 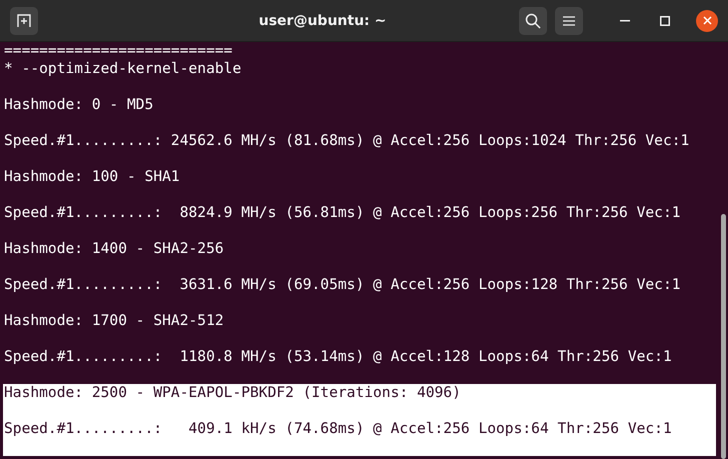 I want to click on window-title: user@ubuntu: ~, so click(x=323, y=20).